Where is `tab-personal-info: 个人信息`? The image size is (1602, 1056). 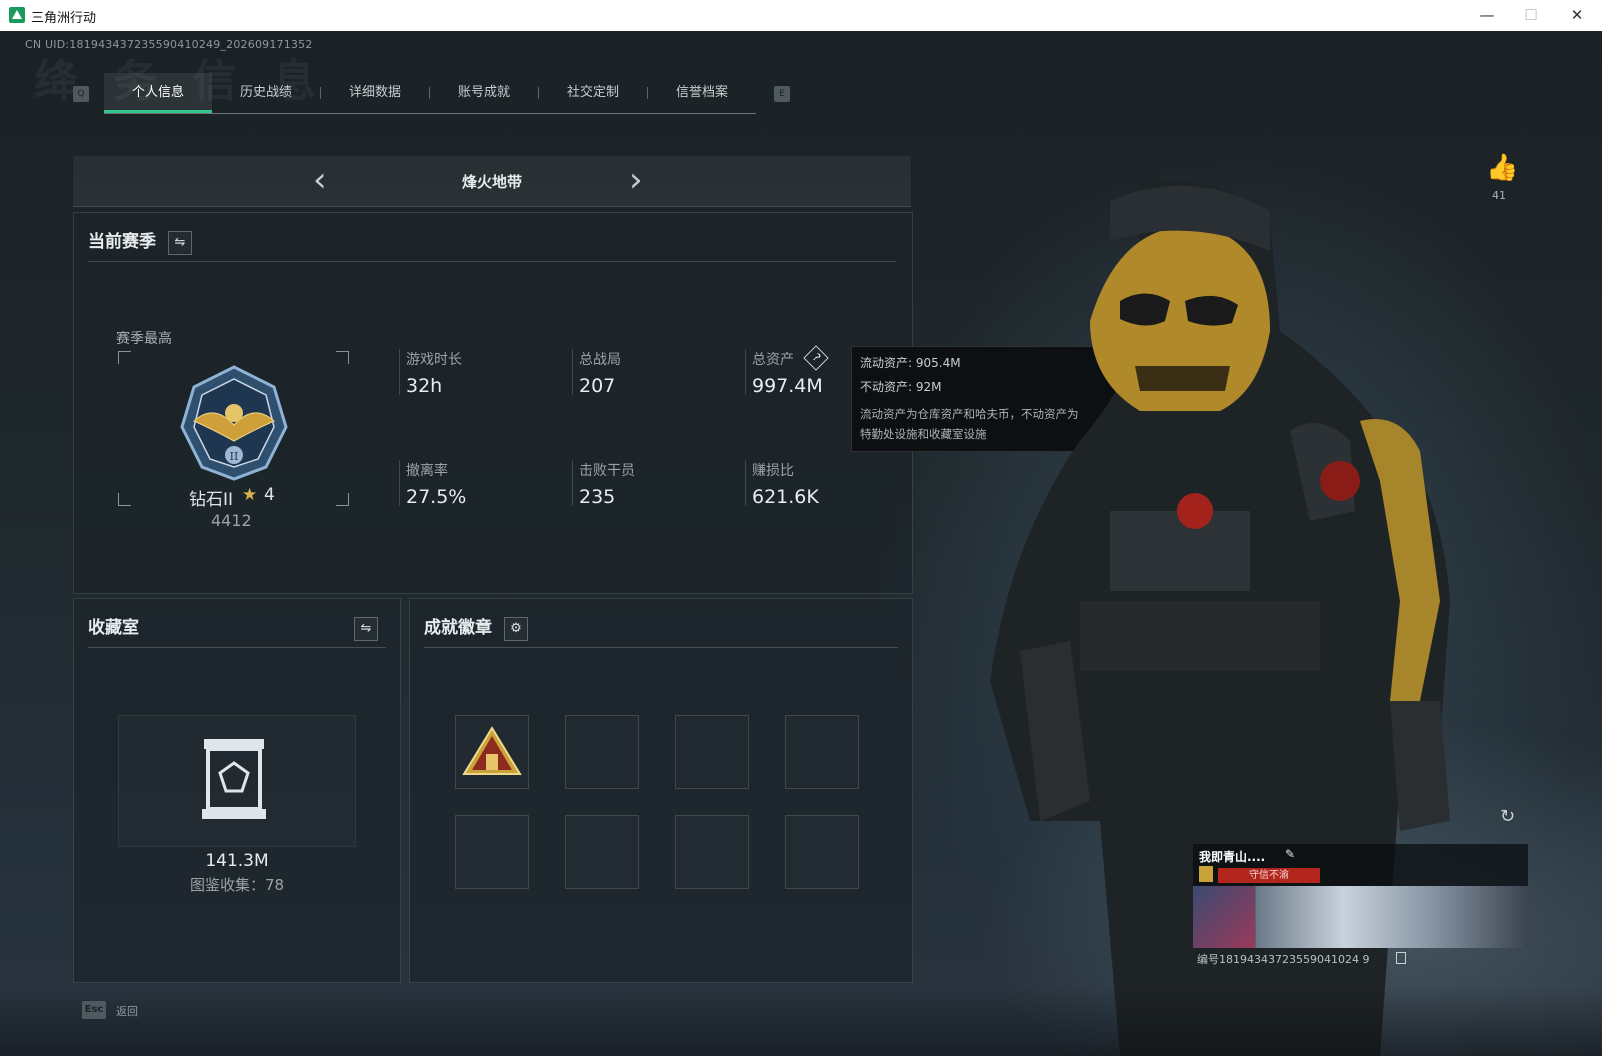
tab-personal-info: 个人信息 is located at coordinates (158, 93).